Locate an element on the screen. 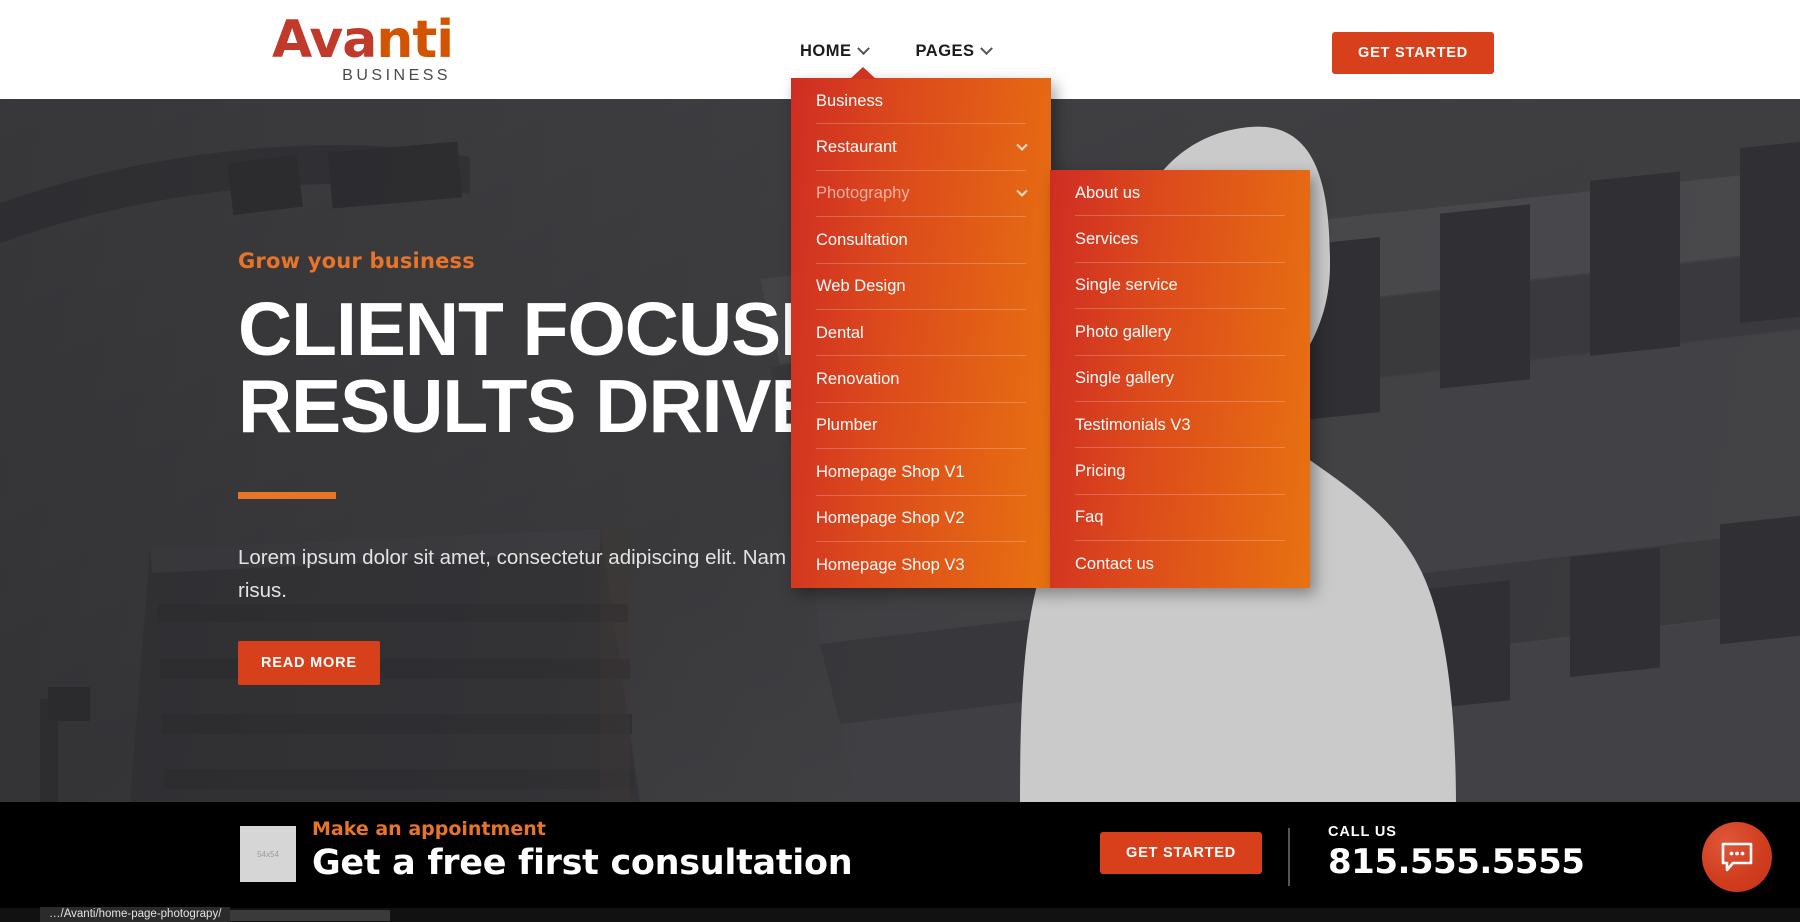  menu-item-label: Web Design is located at coordinates (861, 286).